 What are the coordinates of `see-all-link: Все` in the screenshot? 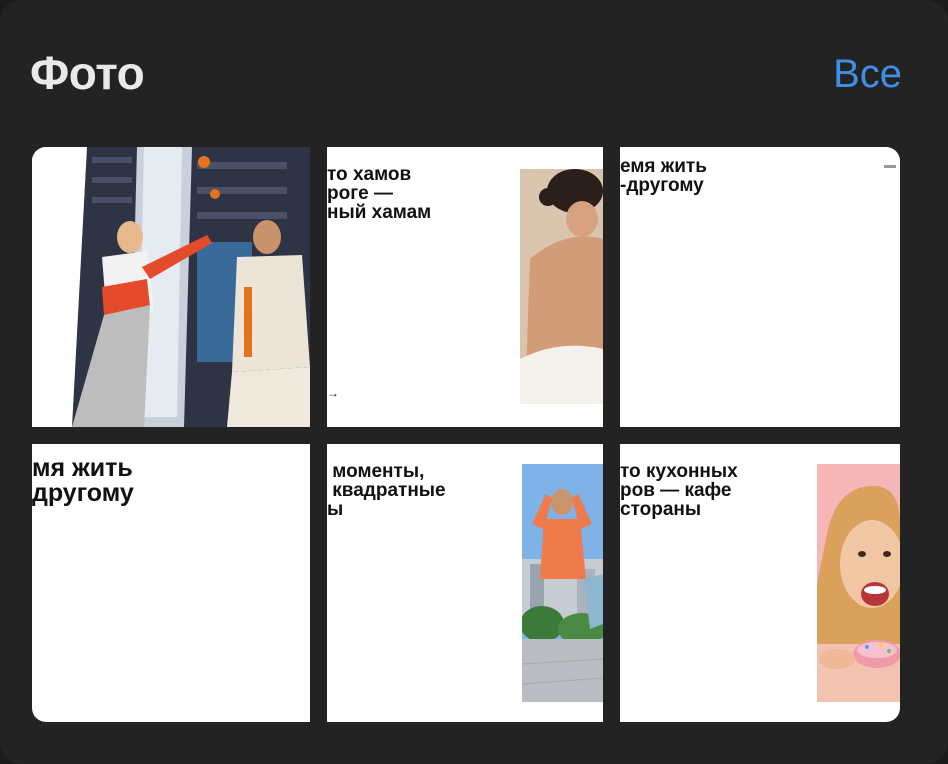 It's located at (867, 74).